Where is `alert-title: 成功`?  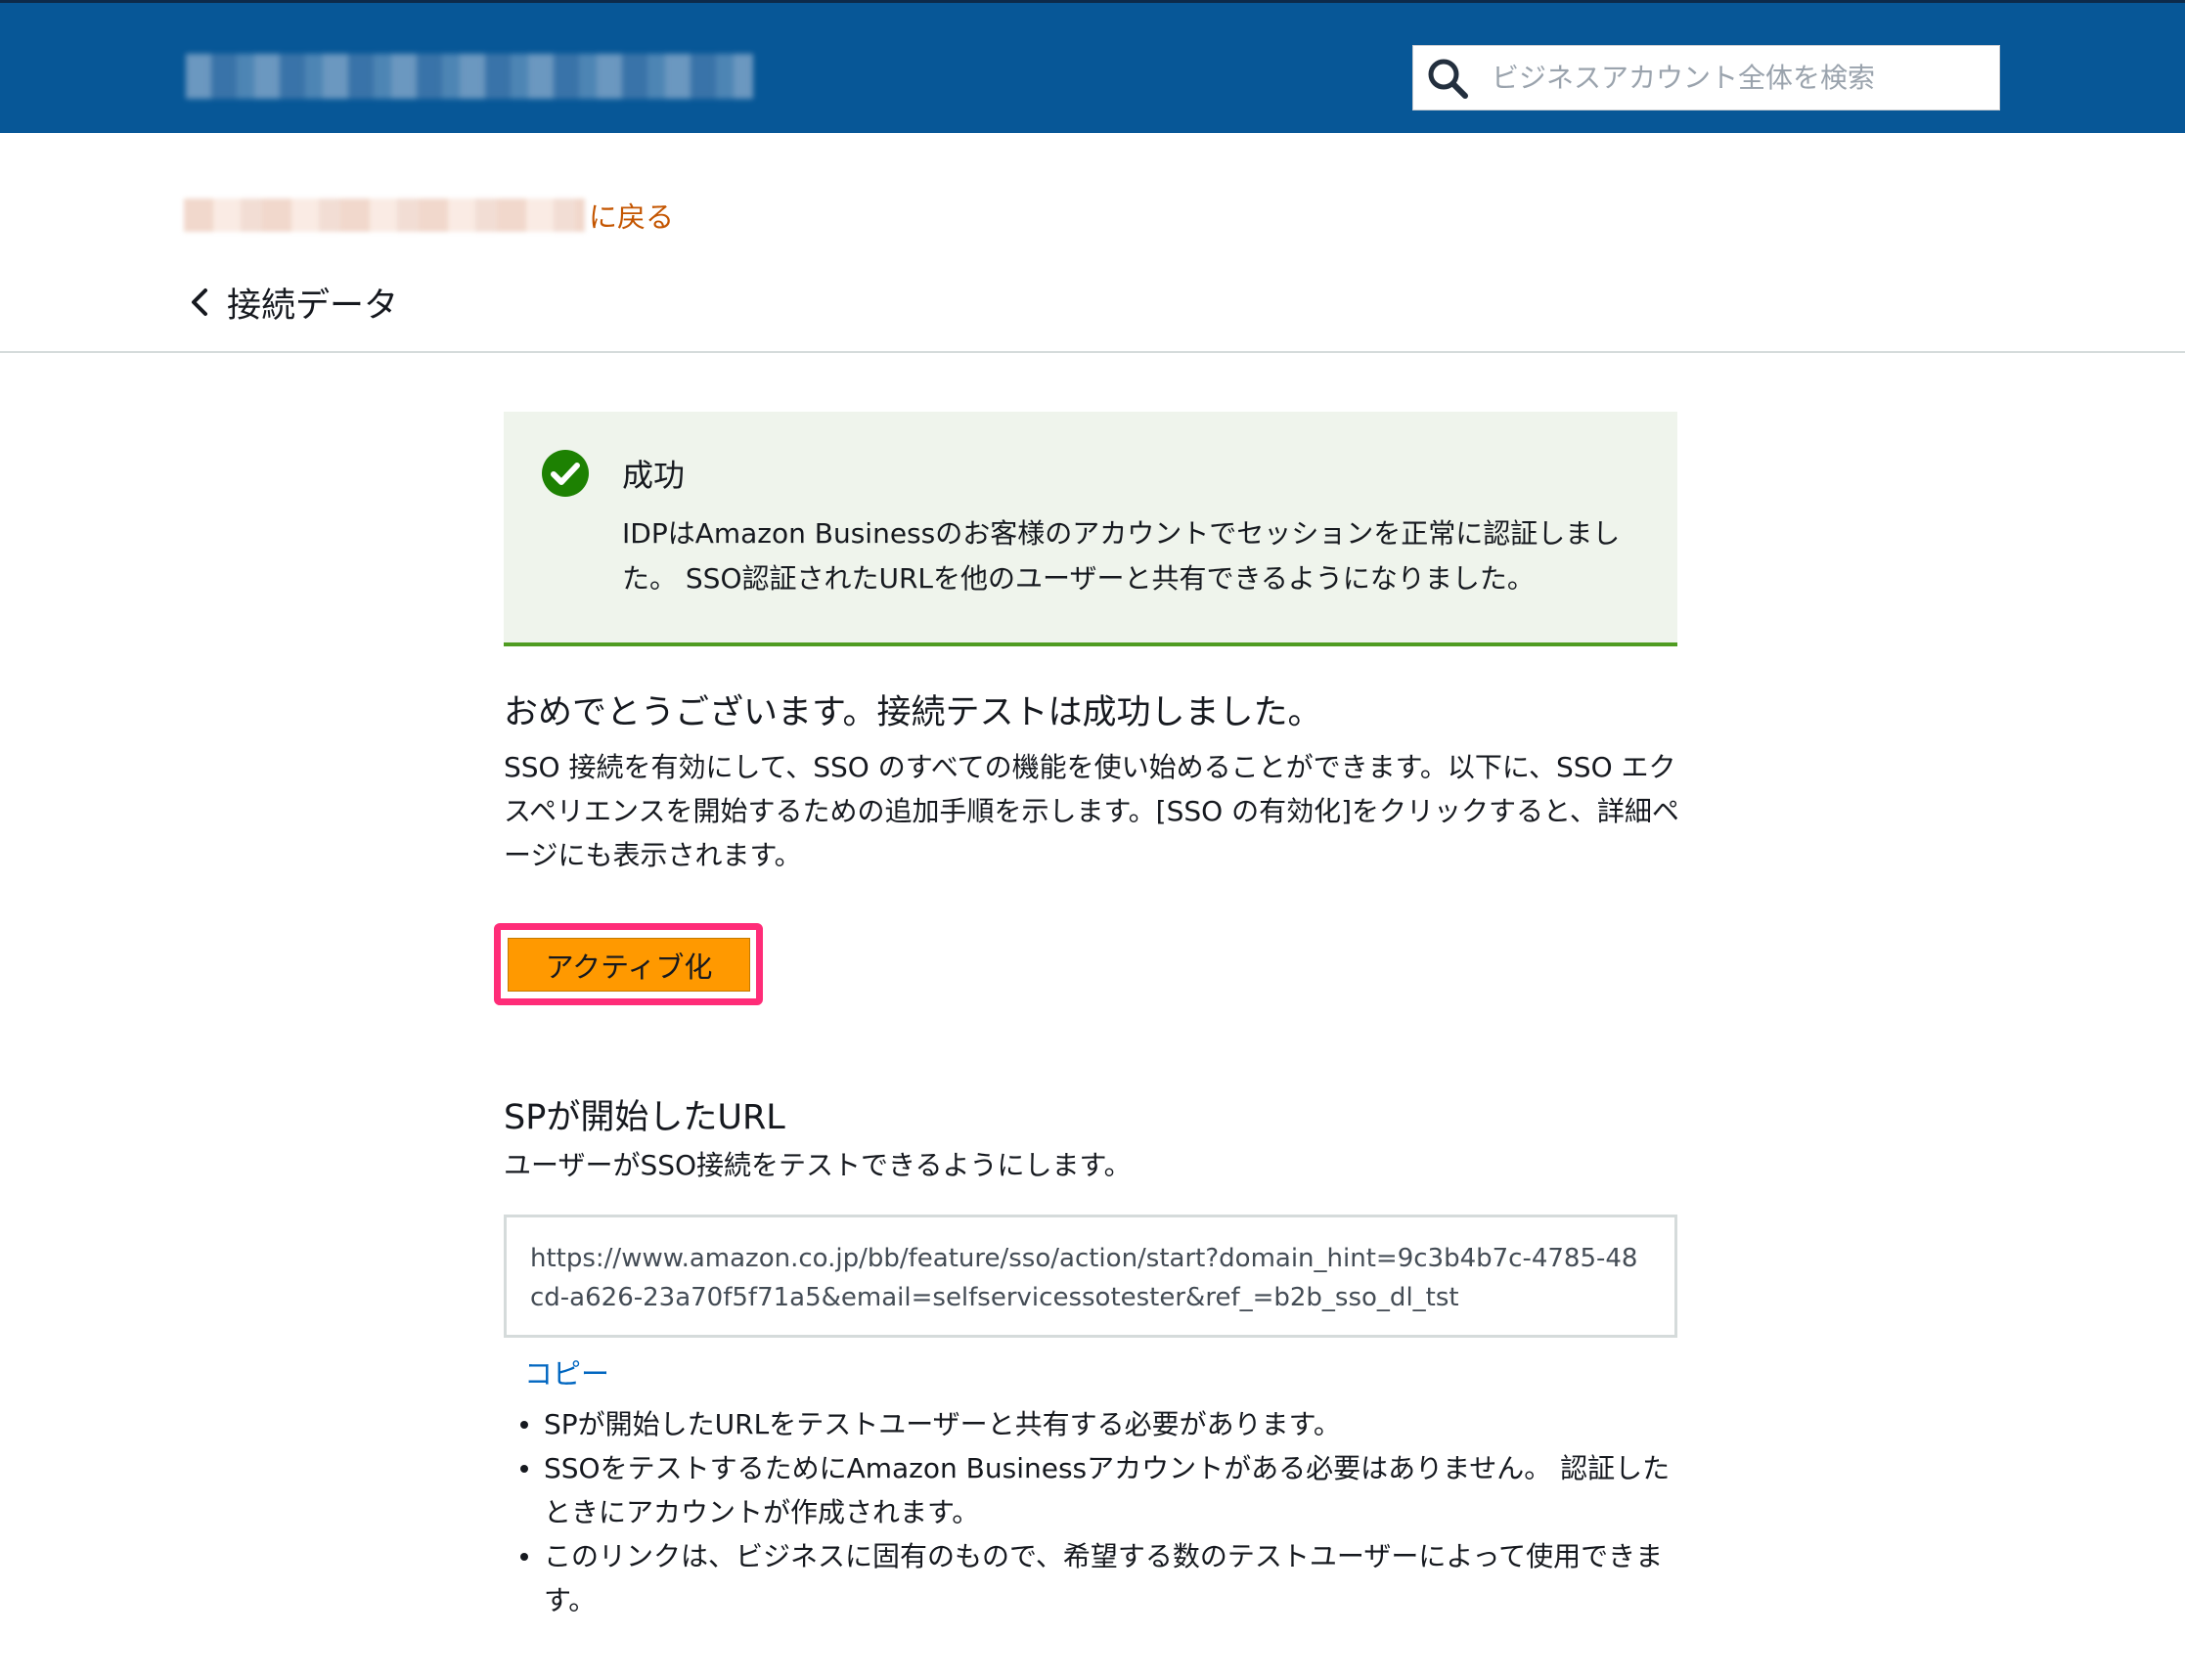 alert-title: 成功 is located at coordinates (654, 475).